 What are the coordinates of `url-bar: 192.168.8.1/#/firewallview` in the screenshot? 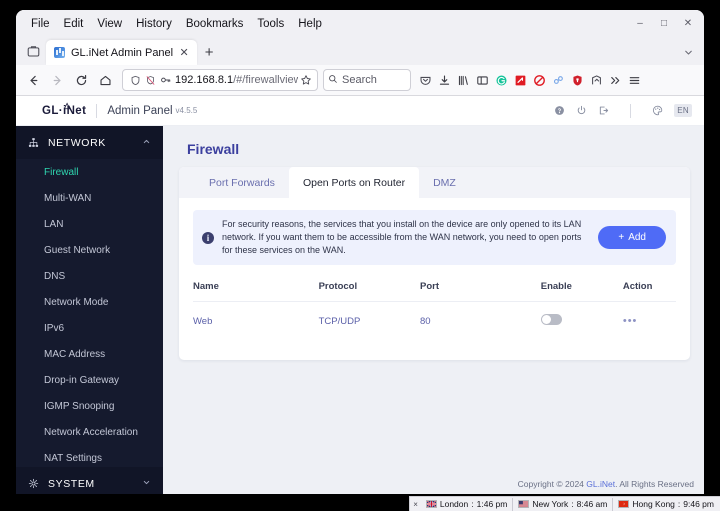 It's located at (220, 80).